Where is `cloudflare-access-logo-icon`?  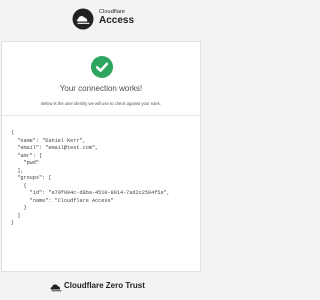
cloudflare-access-logo-icon is located at coordinates (83, 19).